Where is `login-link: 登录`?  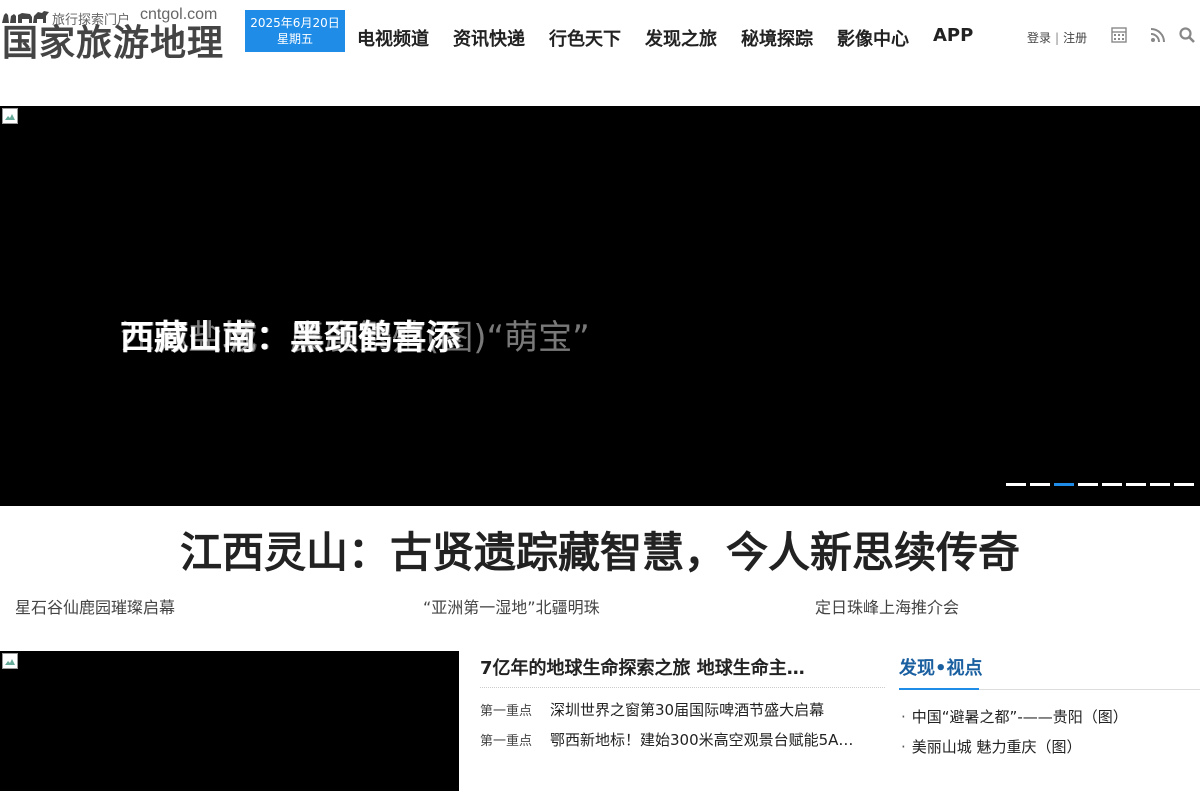
login-link: 登录 is located at coordinates (1039, 38).